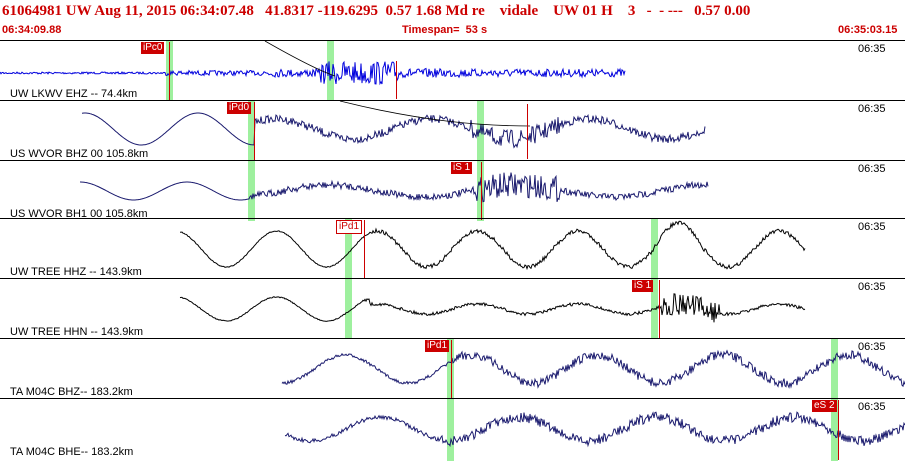  What do you see at coordinates (71, 392) in the screenshot?
I see `trace-label: TA M04C BHZ-- 183.2km` at bounding box center [71, 392].